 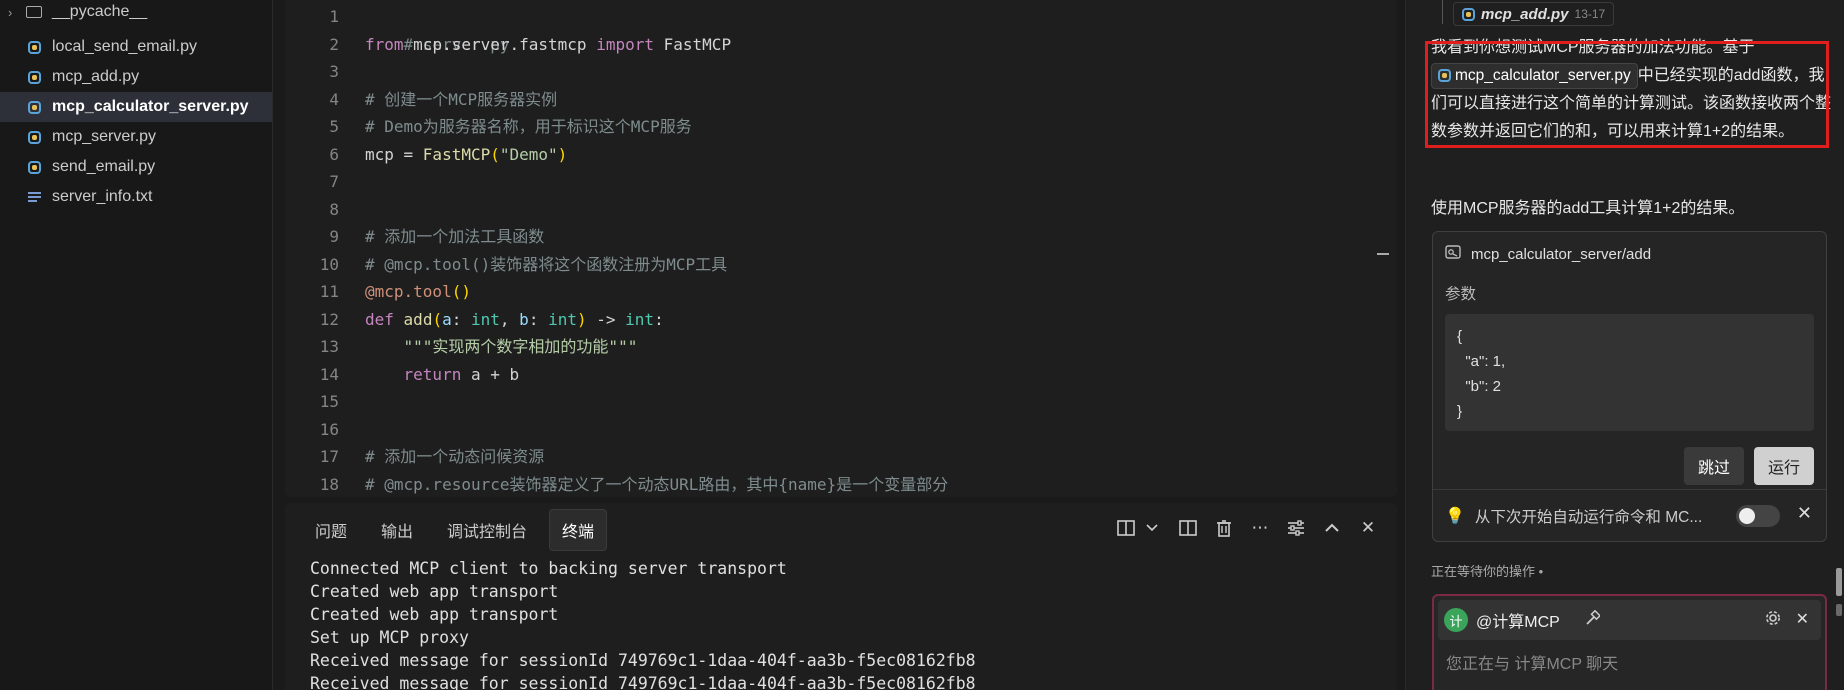 I want to click on lightbulb-icon: 💡, so click(x=1455, y=516).